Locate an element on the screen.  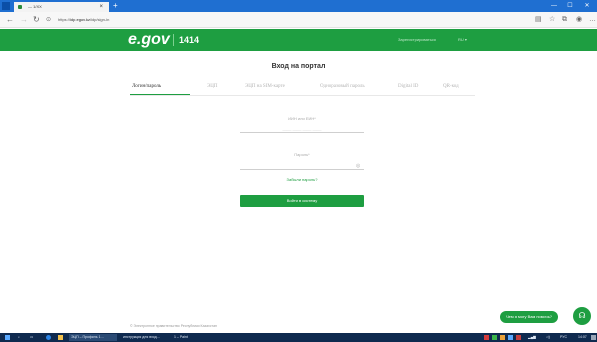
language-selector: RU ▾ is located at coordinates (462, 40).